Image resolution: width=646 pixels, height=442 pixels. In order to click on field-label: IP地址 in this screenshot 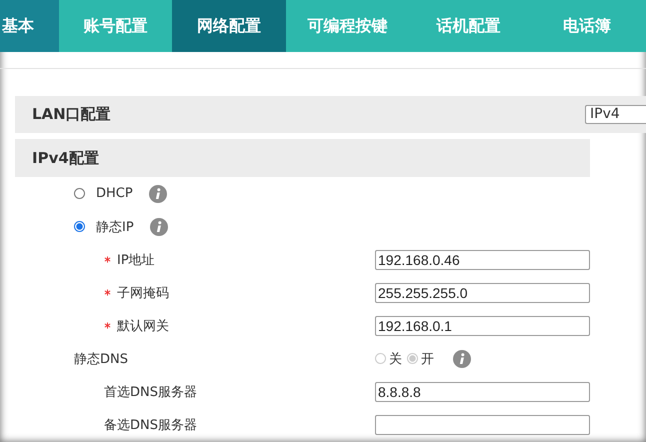, I will do `click(136, 260)`.